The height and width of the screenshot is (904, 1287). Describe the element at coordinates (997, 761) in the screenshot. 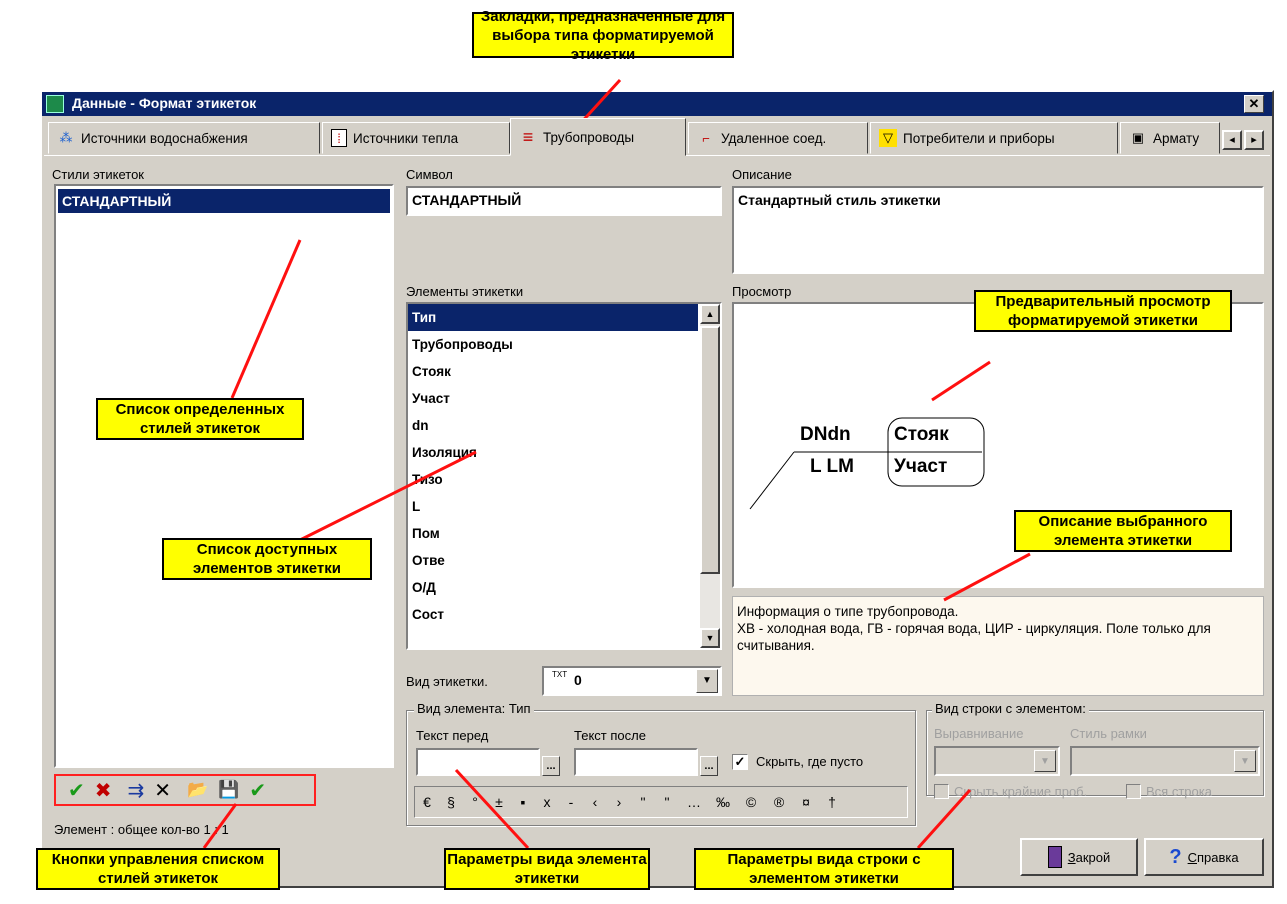

I see `alignment-combo: ▼` at that location.